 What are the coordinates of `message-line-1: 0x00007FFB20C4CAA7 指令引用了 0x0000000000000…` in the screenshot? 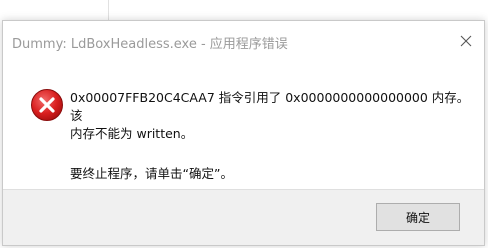 It's located at (270, 106).